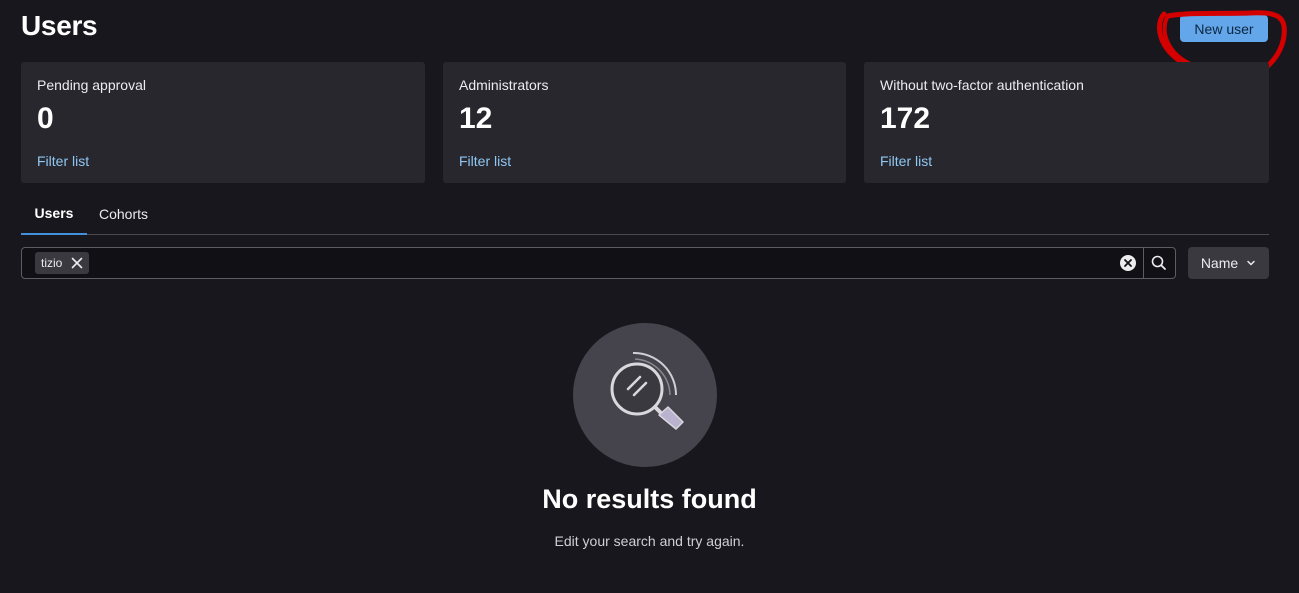  What do you see at coordinates (1143, 263) in the screenshot?
I see `search-divider` at bounding box center [1143, 263].